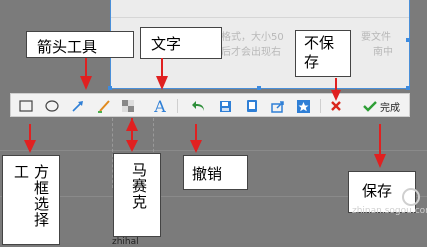 This screenshot has height=247, width=427. Describe the element at coordinates (411, 197) in the screenshot. I see `watermark-logo` at that location.